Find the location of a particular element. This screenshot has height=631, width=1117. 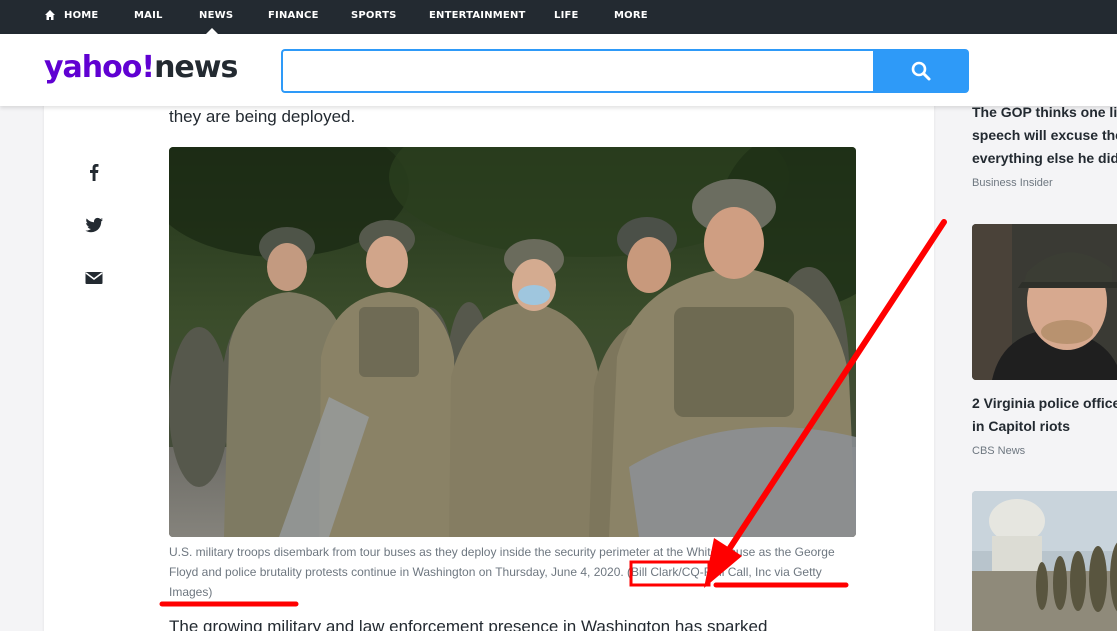

search-icon is located at coordinates (921, 71).